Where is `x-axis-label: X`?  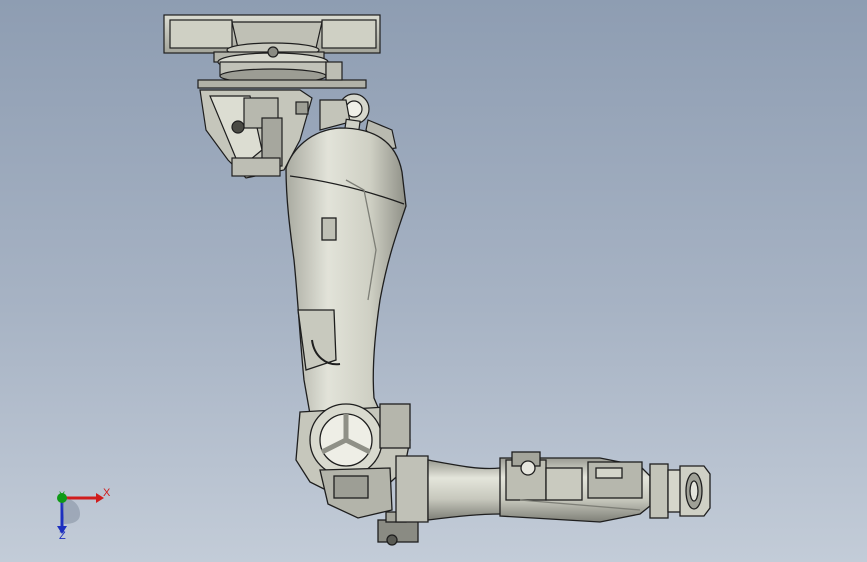 x-axis-label: X is located at coordinates (107, 493).